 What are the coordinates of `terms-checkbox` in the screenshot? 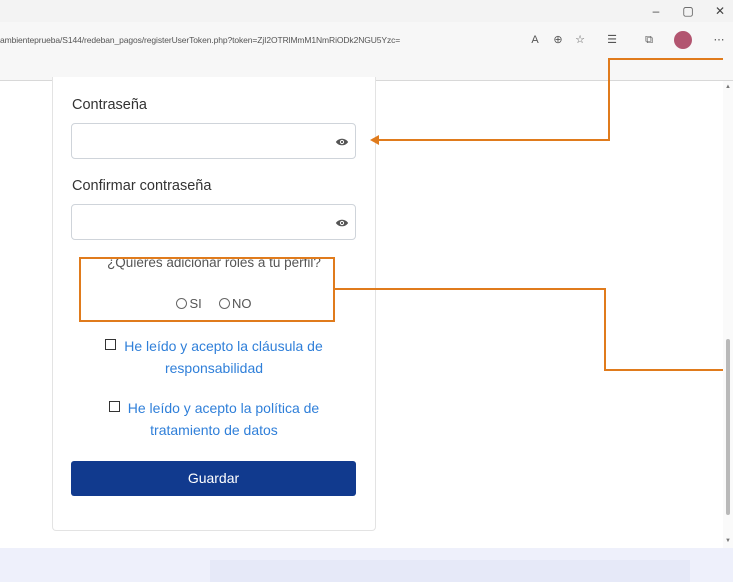 It's located at (111, 344).